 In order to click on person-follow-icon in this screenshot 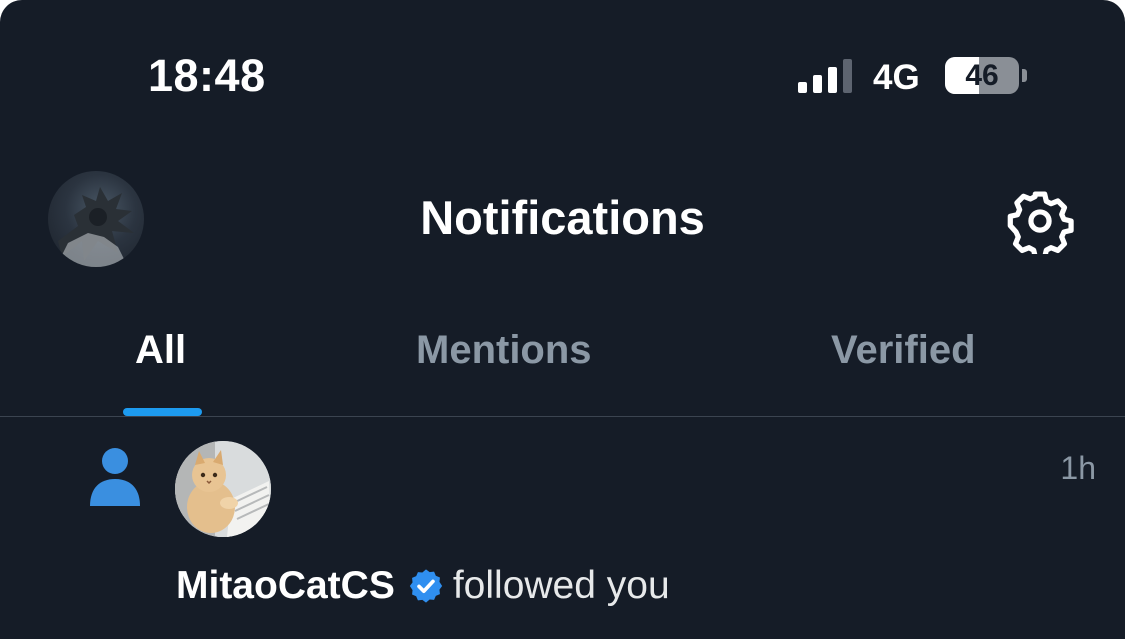, I will do `click(115, 476)`.